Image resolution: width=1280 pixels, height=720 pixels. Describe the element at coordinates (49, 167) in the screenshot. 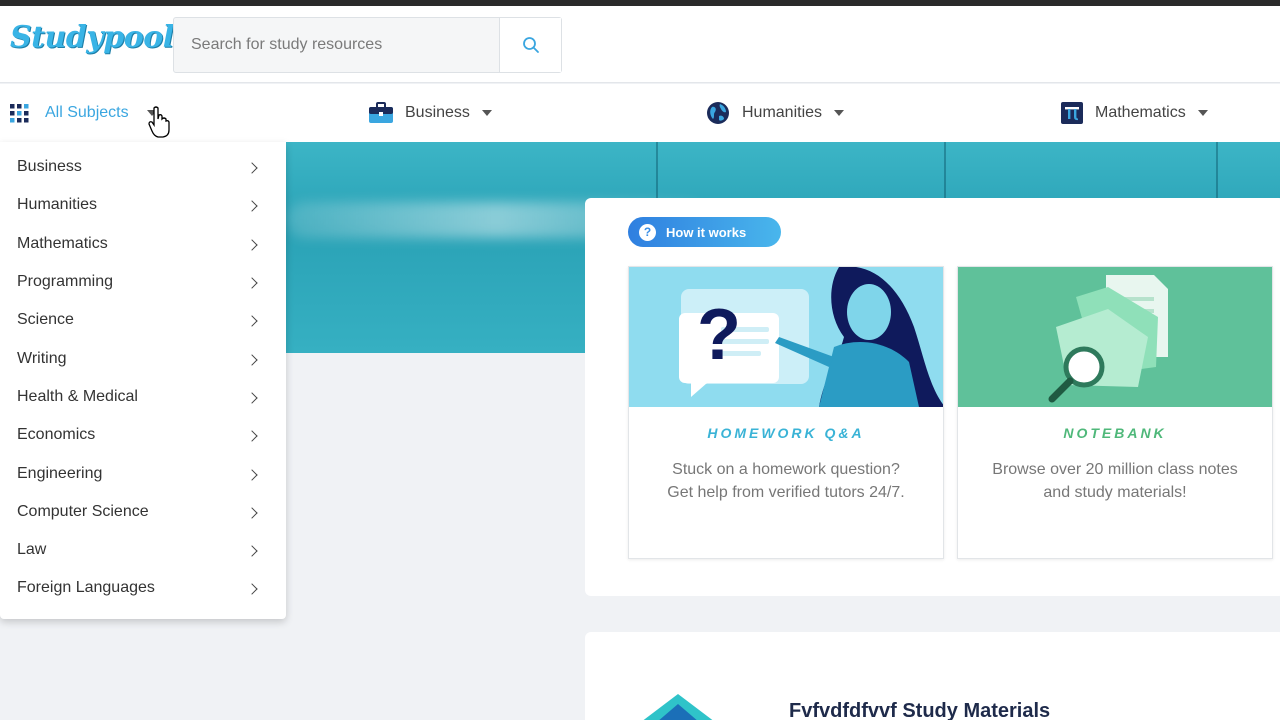

I see `dropdown-item-label: Business` at that location.